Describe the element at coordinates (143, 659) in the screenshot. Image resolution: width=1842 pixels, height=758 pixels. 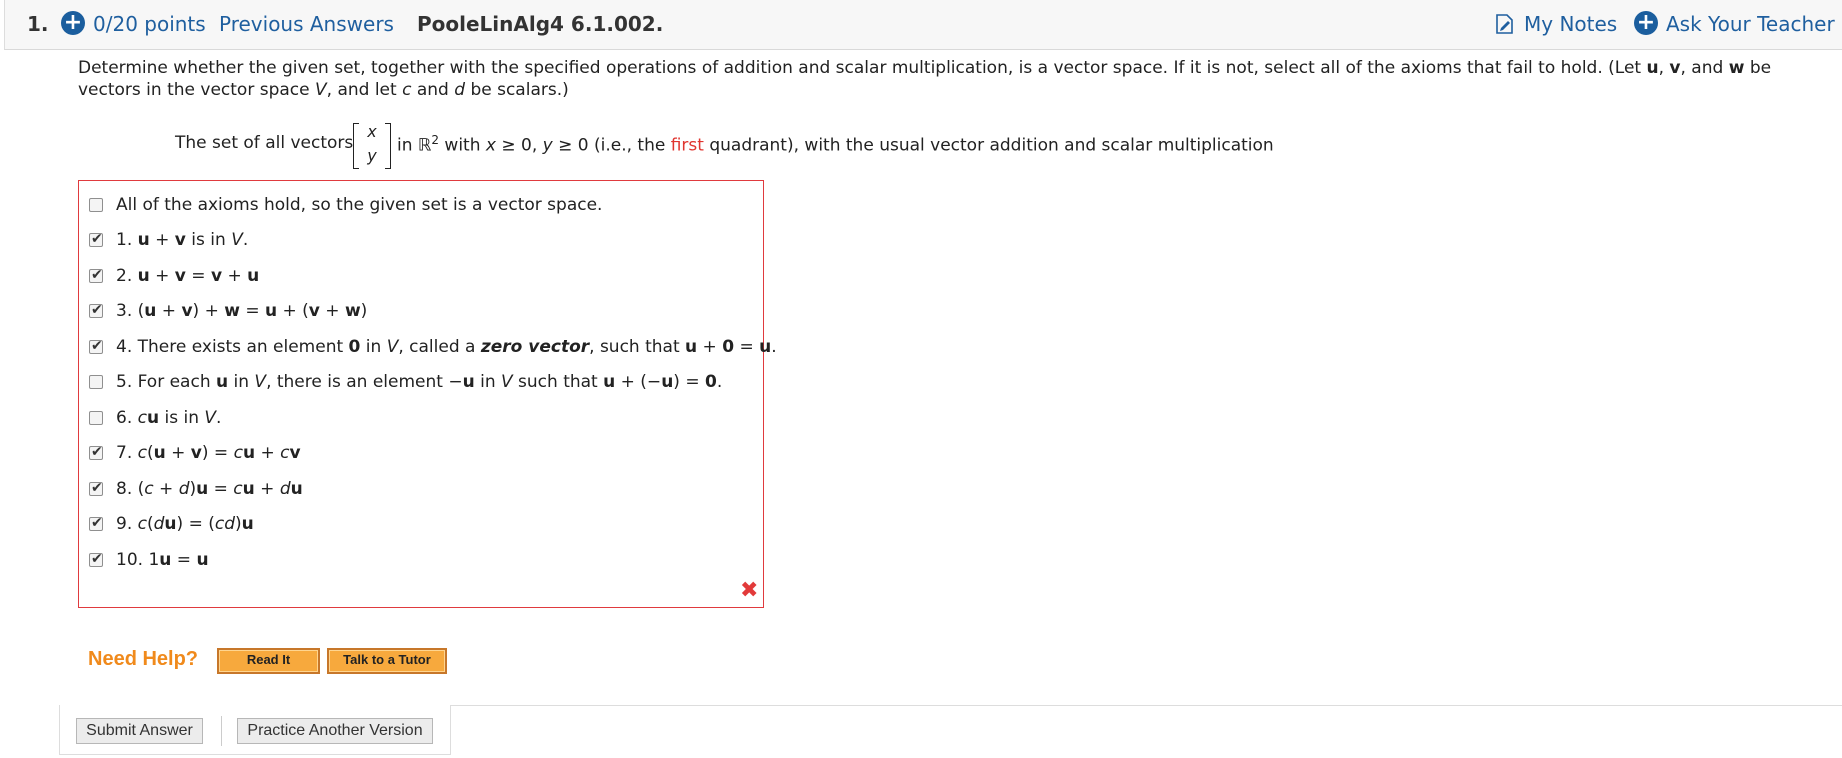
I see `need-help-label: Need Help?` at that location.